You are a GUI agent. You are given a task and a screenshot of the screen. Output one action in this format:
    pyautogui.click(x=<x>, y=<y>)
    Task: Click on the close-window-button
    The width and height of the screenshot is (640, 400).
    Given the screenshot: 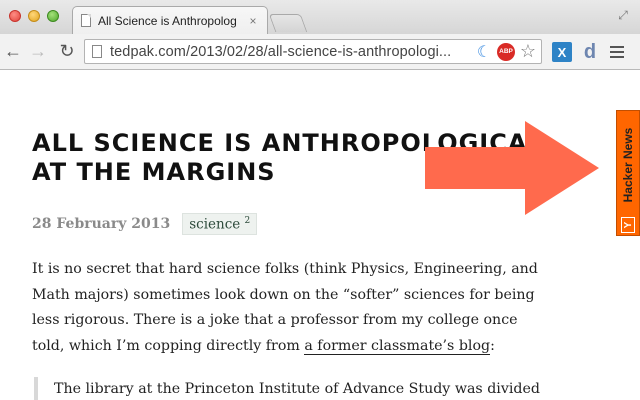 What is the action you would take?
    pyautogui.click(x=15, y=16)
    